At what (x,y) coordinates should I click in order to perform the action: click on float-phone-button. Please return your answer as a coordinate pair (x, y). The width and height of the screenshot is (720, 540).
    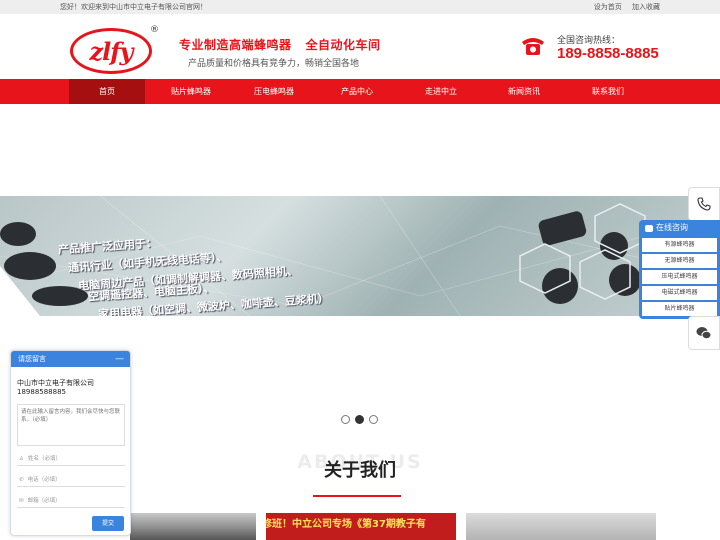
    Looking at the image, I should click on (704, 204).